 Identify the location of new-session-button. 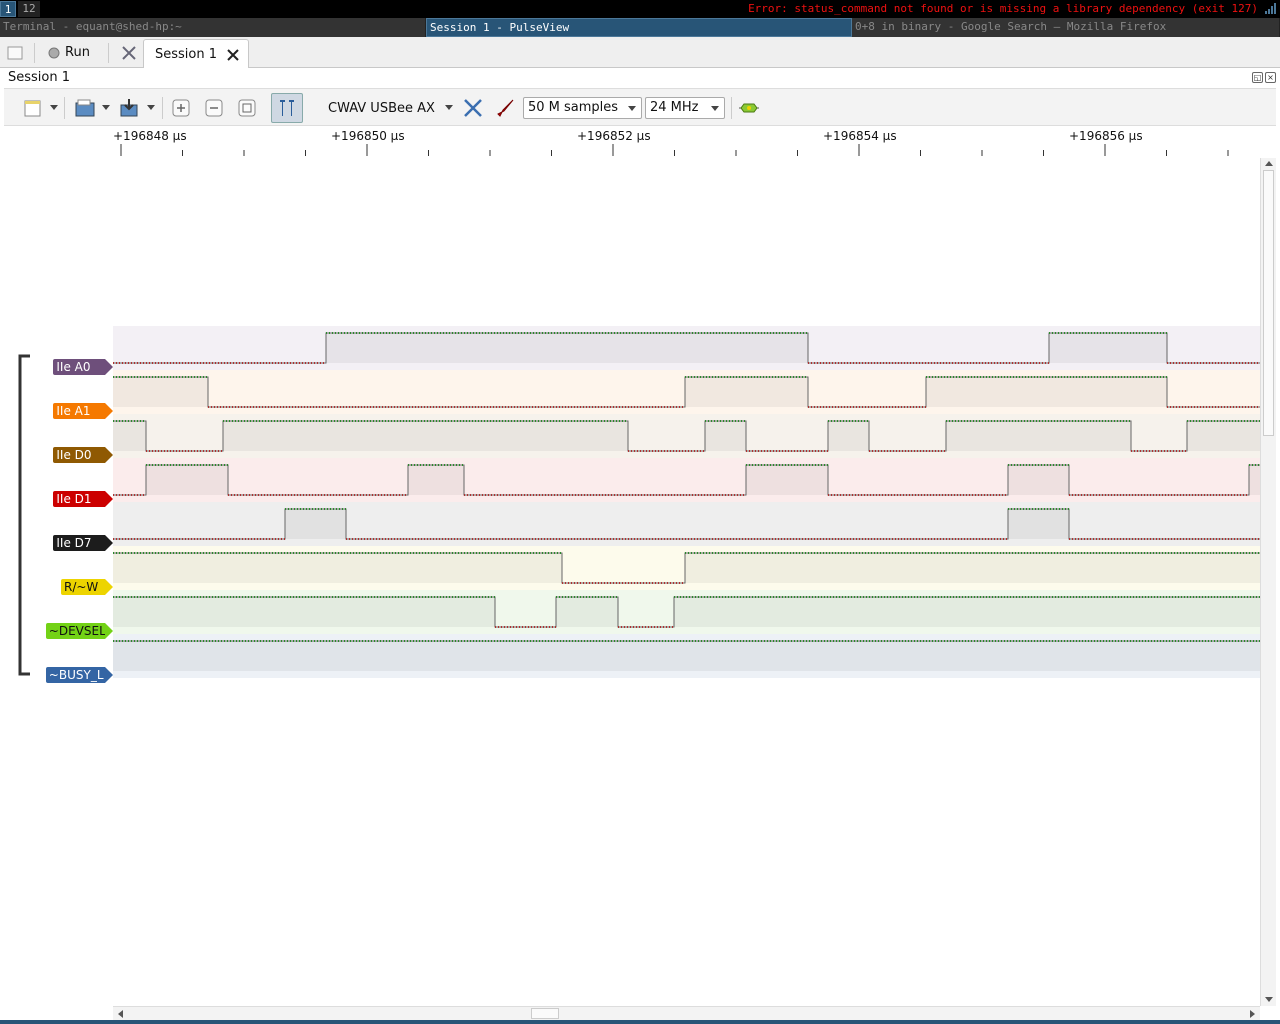
(33, 108).